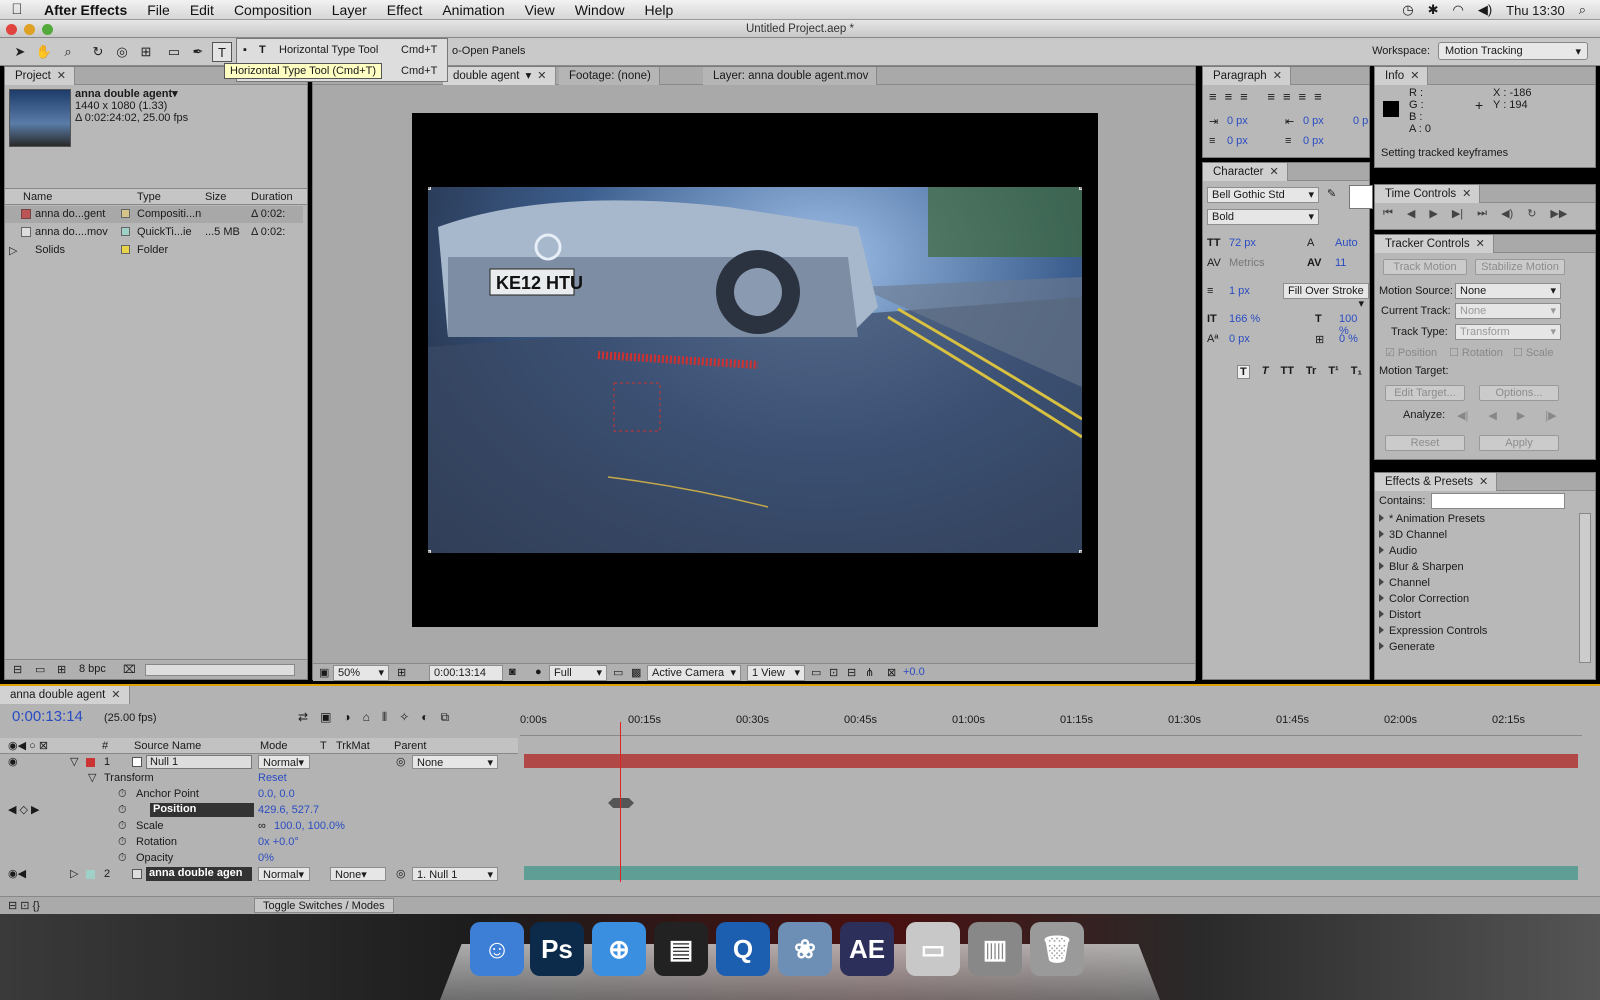 The image size is (1600, 1000). I want to click on time-machine-icon: ◷, so click(1407, 10).